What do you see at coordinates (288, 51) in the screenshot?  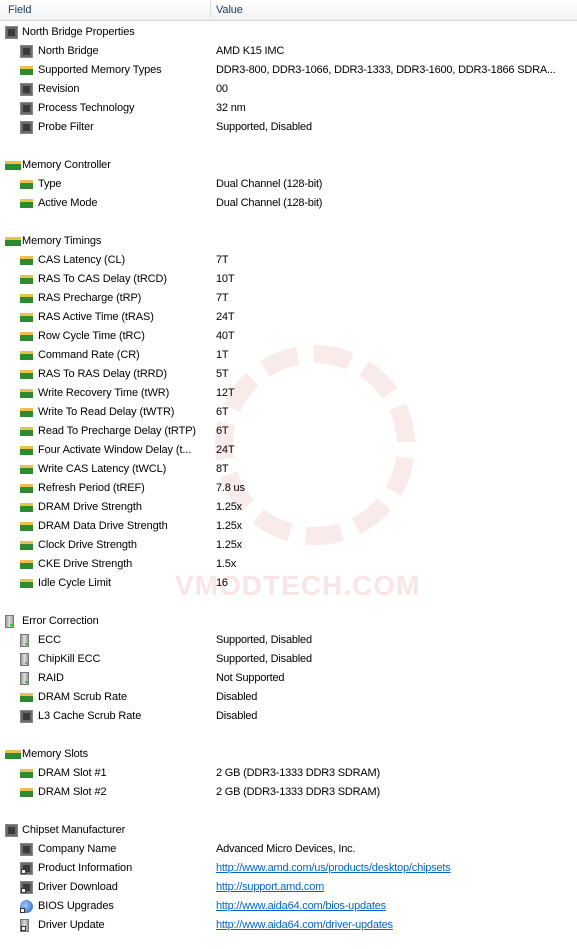 I see `list-item: North Bridge AMD K15 IMC` at bounding box center [288, 51].